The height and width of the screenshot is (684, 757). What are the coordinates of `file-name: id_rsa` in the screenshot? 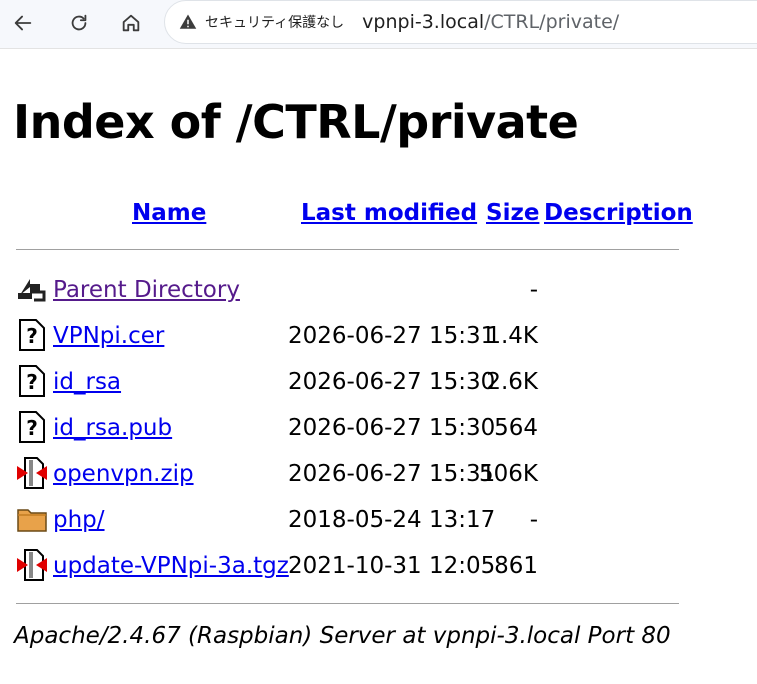 It's located at (87, 382).